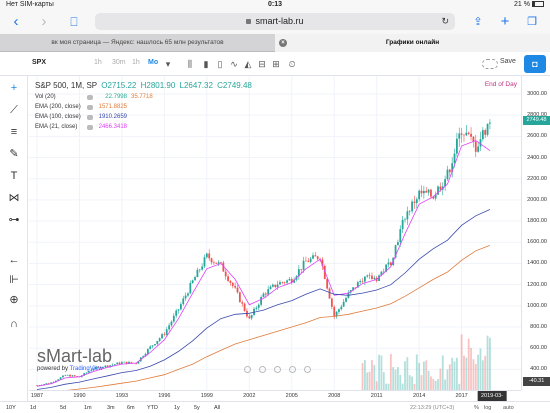  Describe the element at coordinates (262, 369) in the screenshot. I see `zoom-out-icon` at that location.